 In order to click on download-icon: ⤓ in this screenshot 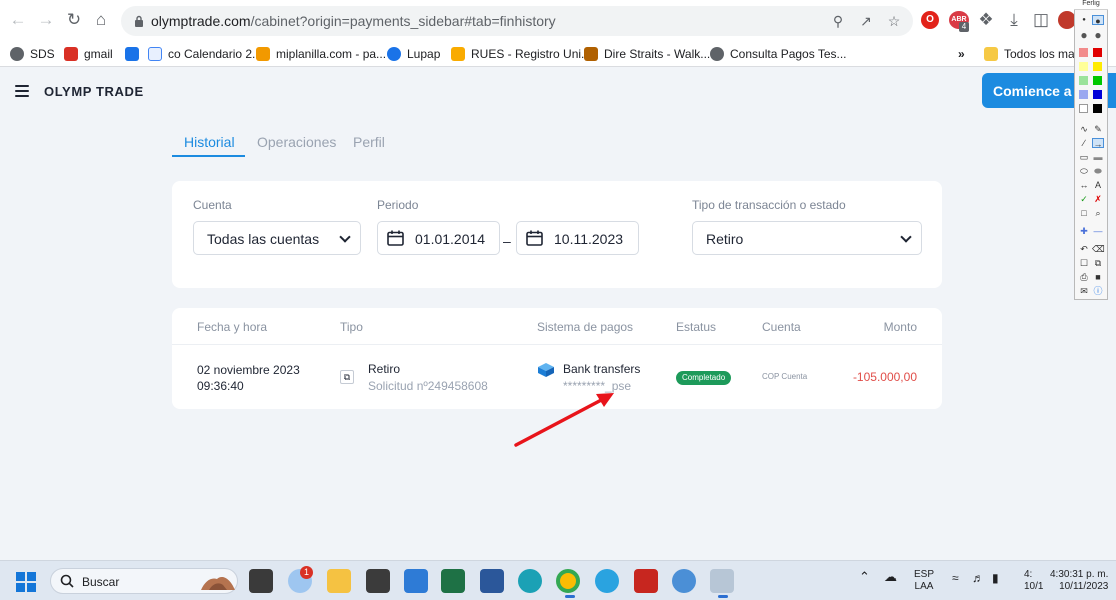, I will do `click(1014, 20)`.